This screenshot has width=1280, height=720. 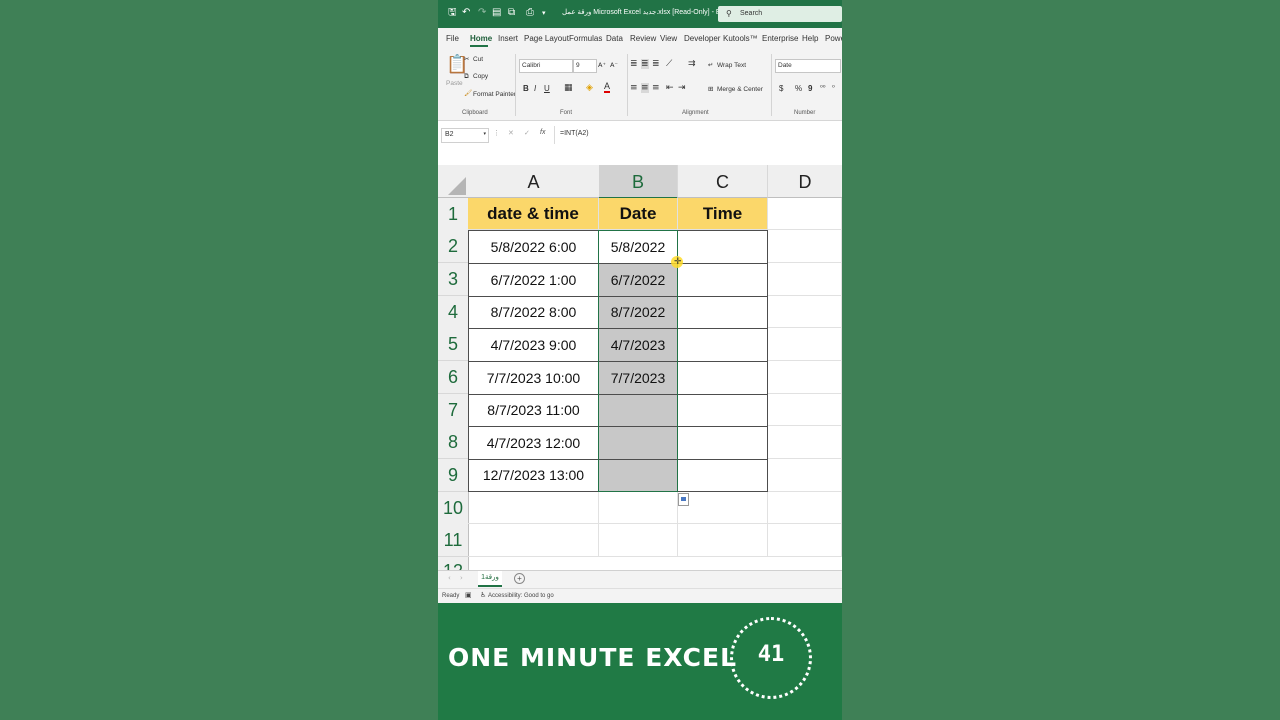 What do you see at coordinates (805, 312) in the screenshot?
I see `cell-d4` at bounding box center [805, 312].